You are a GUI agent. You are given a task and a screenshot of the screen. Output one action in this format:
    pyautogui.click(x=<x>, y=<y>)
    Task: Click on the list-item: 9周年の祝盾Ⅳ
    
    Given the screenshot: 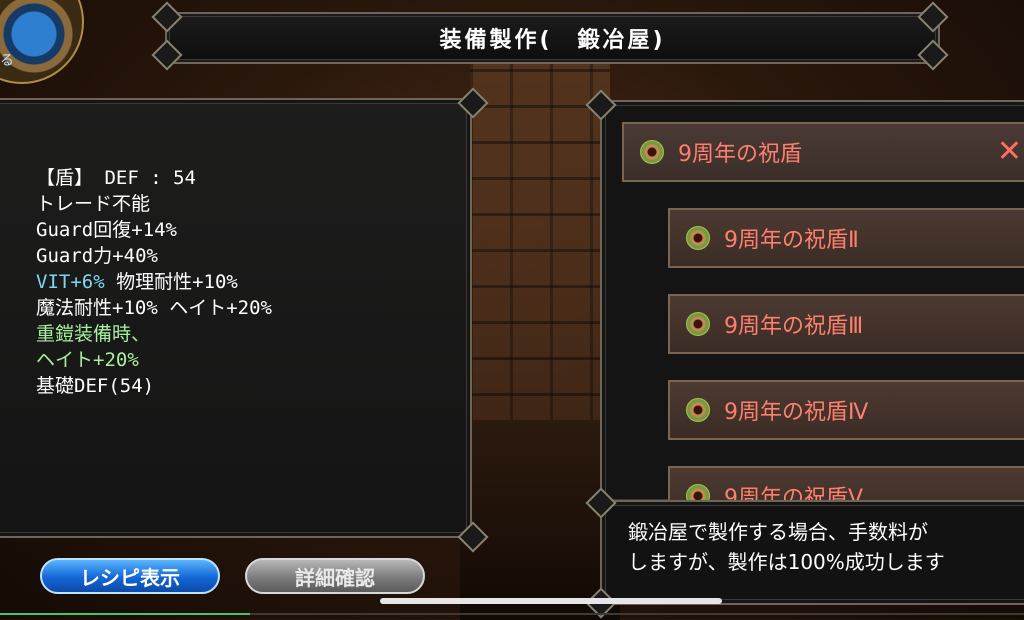 What is the action you would take?
    pyautogui.click(x=846, y=410)
    